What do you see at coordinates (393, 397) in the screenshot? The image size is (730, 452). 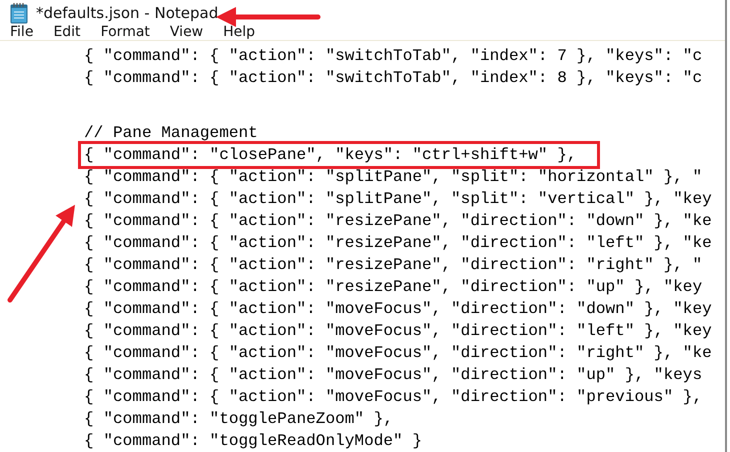 I see `code-line: { "command": { "action": "moveFocus", "direction": "previous" },` at bounding box center [393, 397].